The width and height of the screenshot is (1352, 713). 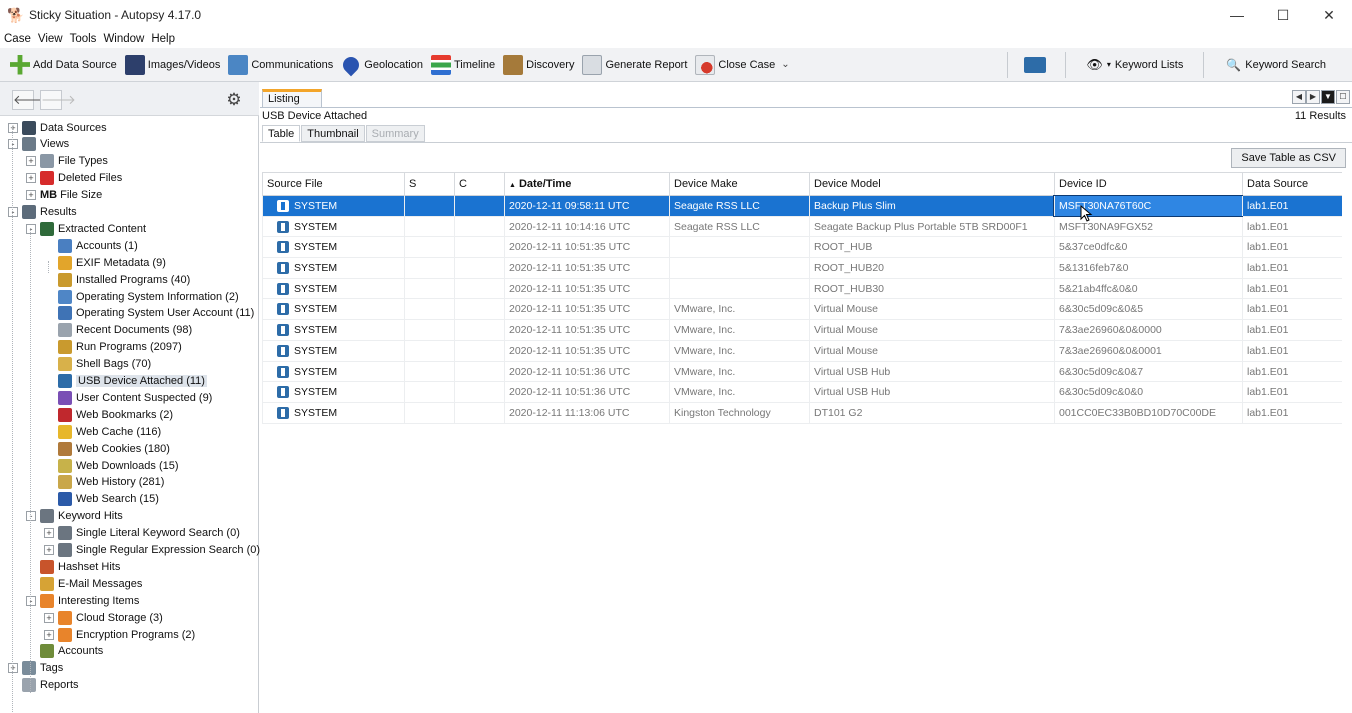 I want to click on column-data-source: Data Source, so click(x=1292, y=184).